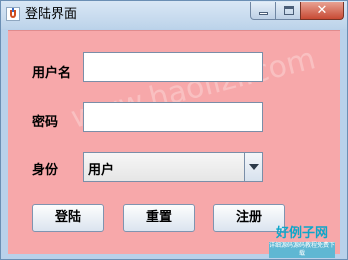 Image resolution: width=348 pixels, height=260 pixels. I want to click on login-button: 登陆, so click(68, 218).